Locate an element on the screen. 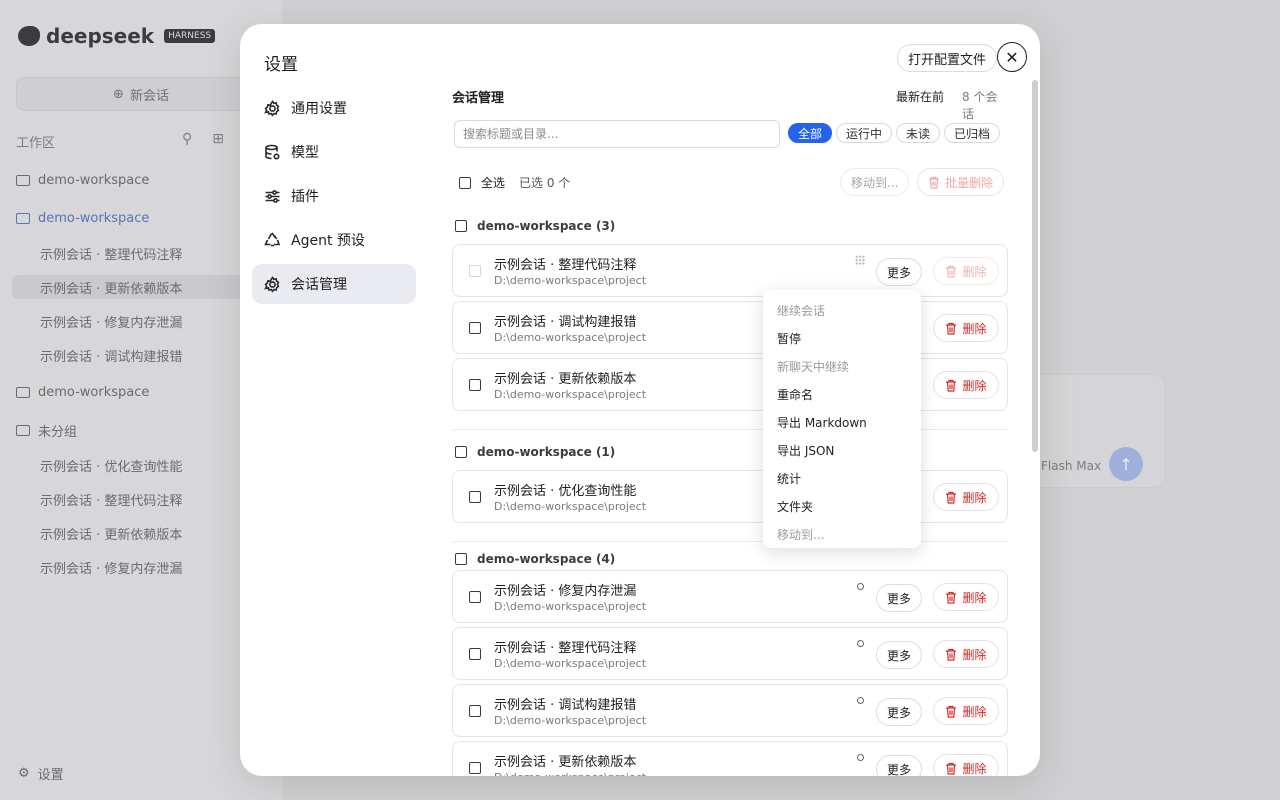 The image size is (1280, 800). sidebar-session-item: 示例会话 · 更新依赖版本 is located at coordinates (153, 533).